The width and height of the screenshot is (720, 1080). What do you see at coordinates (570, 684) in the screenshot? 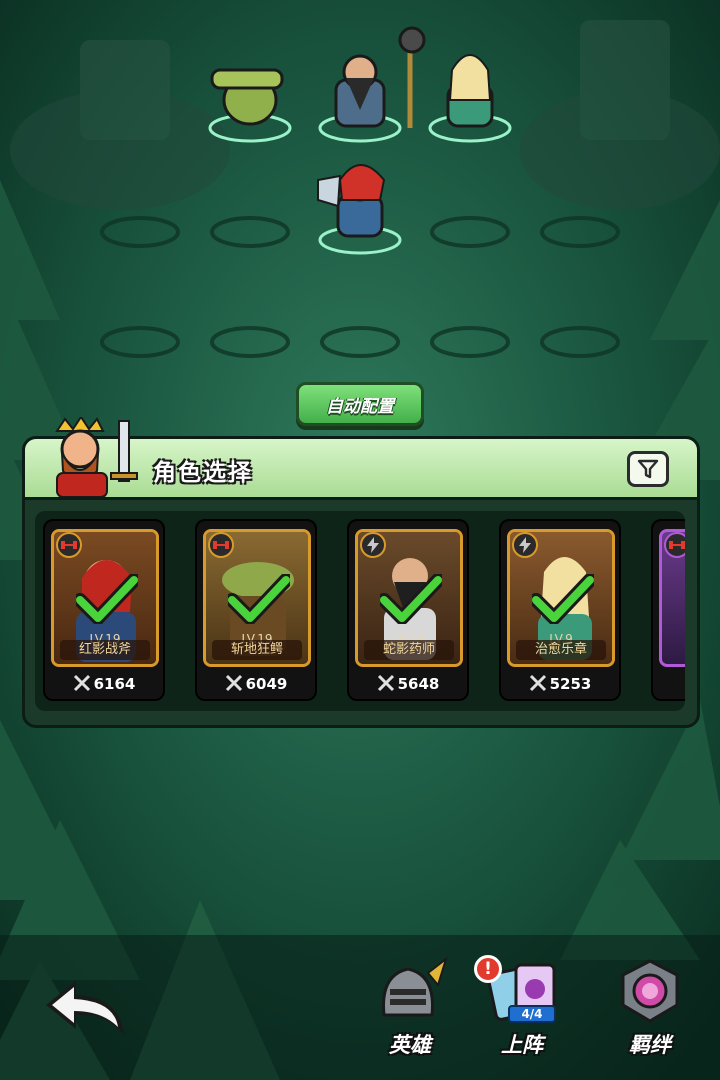
I see `hero-power-value: 5253` at bounding box center [570, 684].